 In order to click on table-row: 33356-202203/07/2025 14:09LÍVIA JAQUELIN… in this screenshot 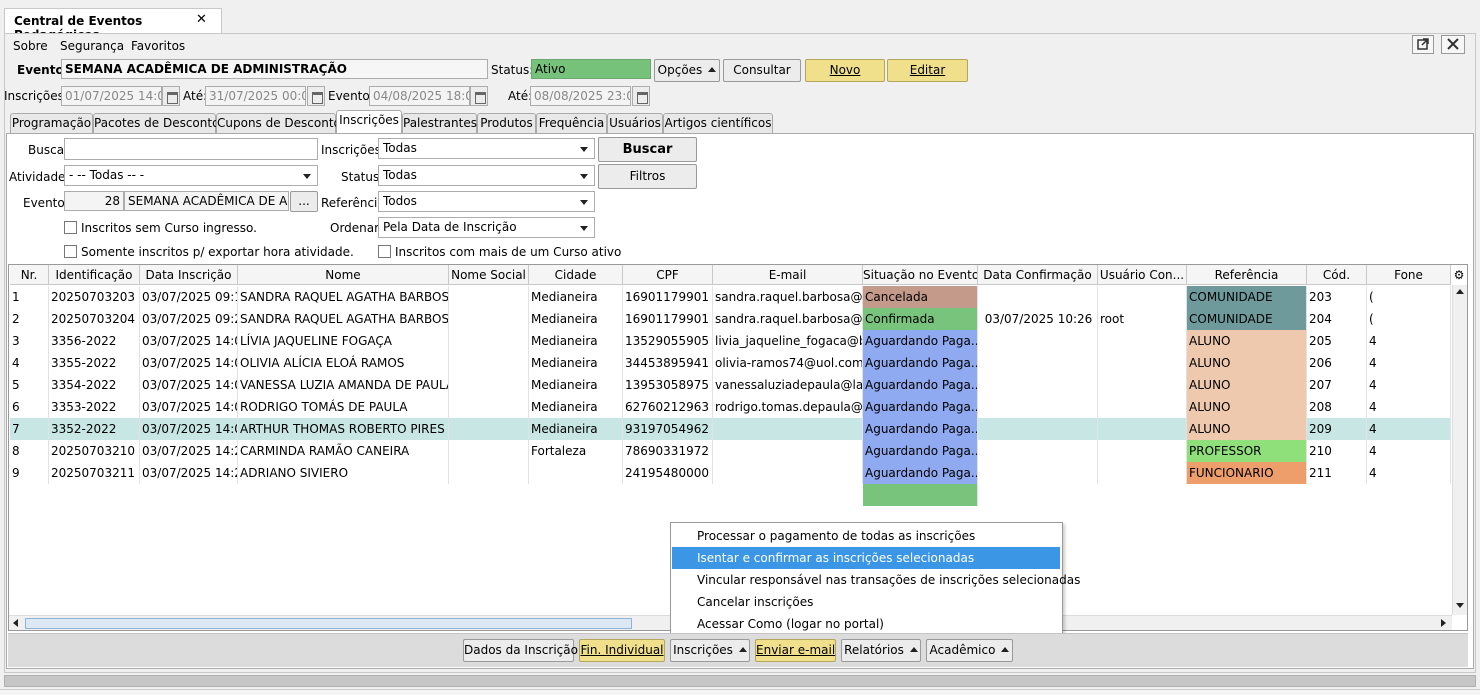, I will do `click(730, 341)`.